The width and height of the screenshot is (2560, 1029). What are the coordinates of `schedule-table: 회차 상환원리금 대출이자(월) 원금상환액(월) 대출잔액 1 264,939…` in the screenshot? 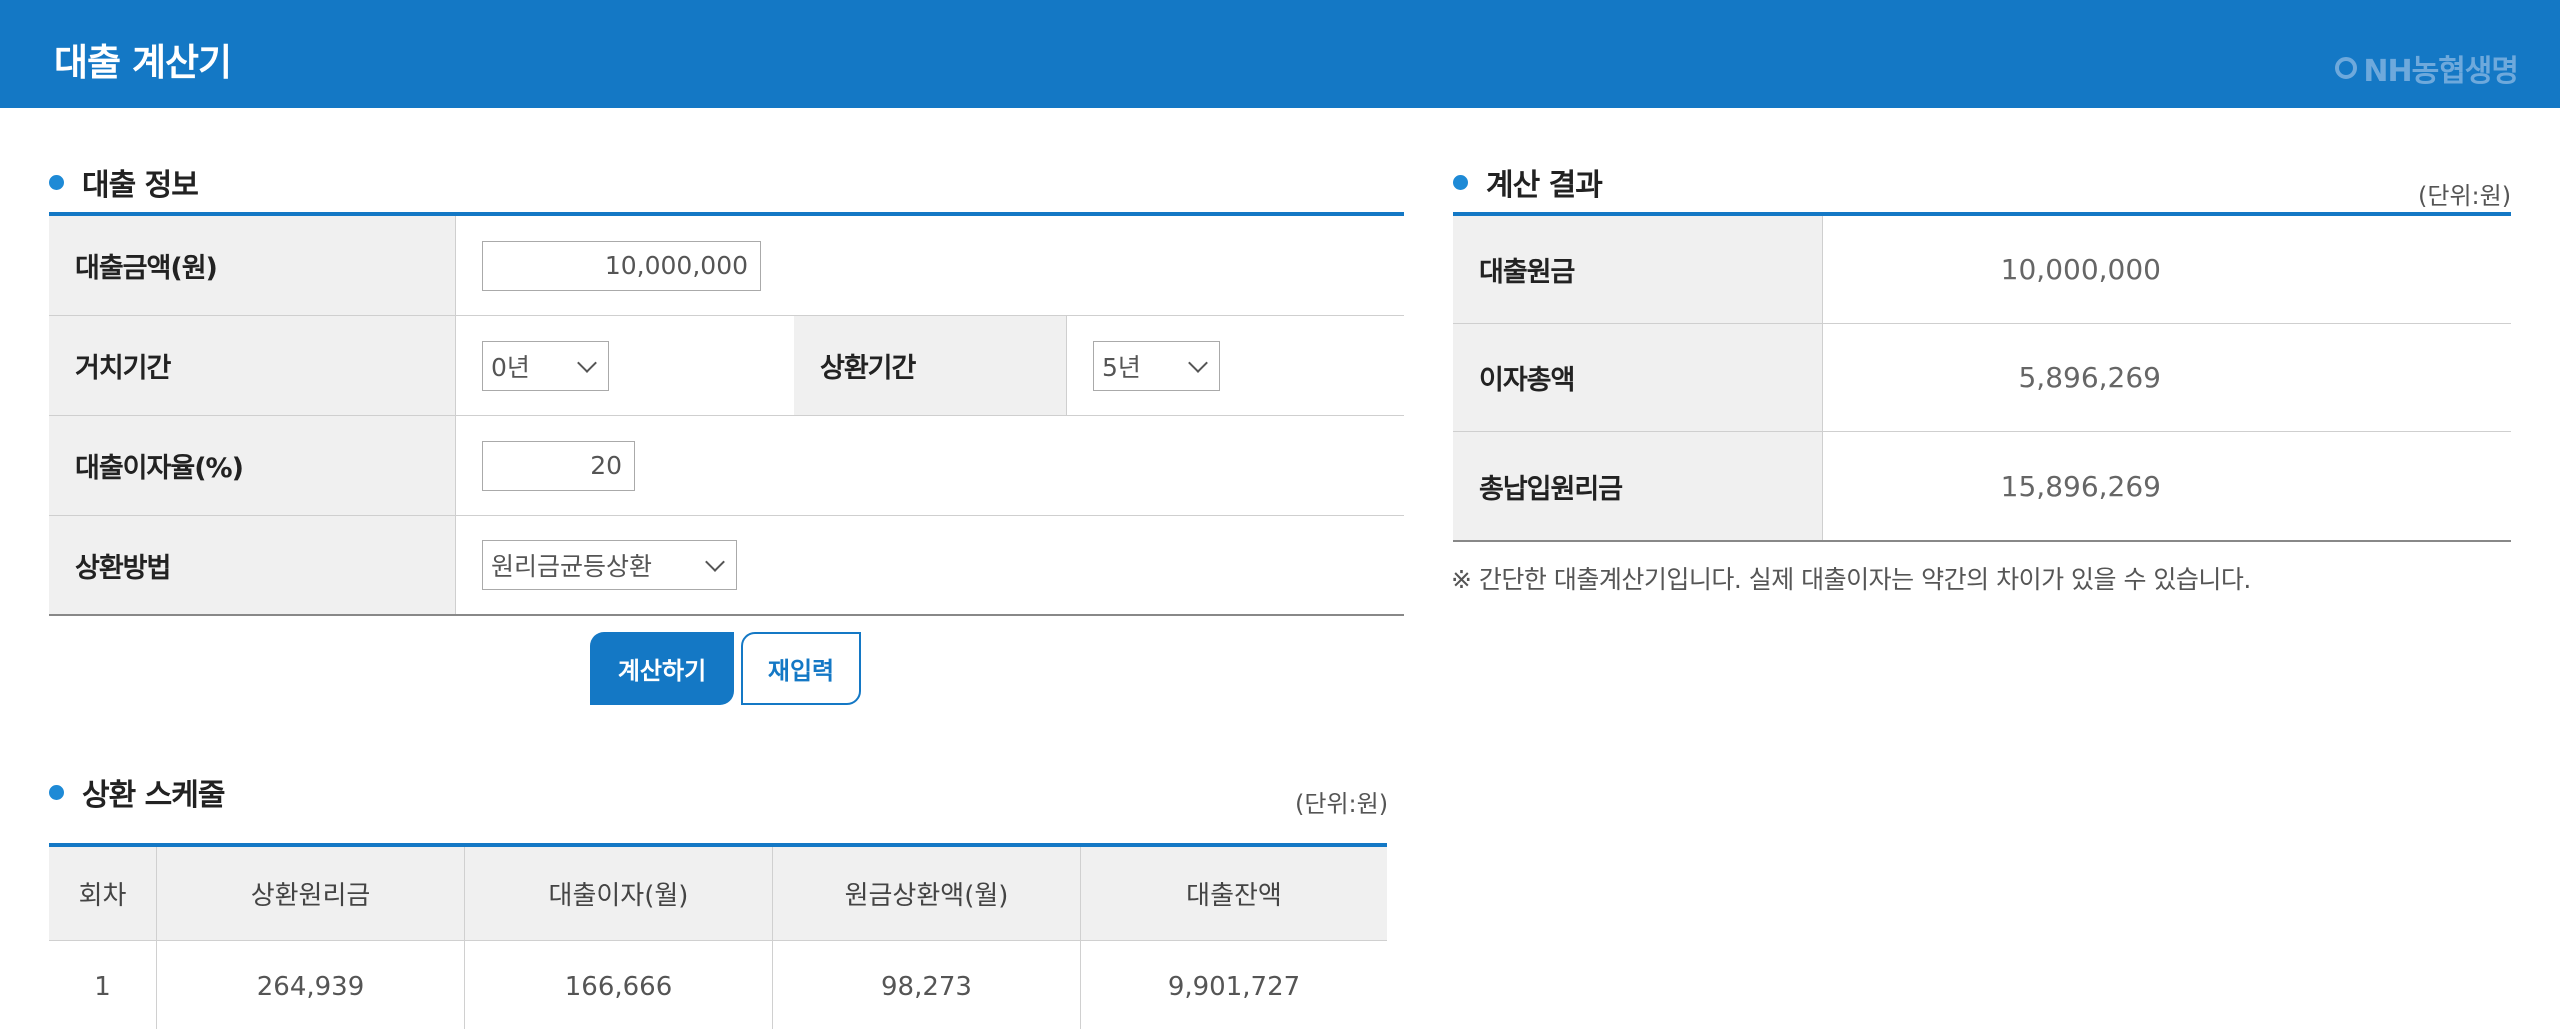 It's located at (718, 936).